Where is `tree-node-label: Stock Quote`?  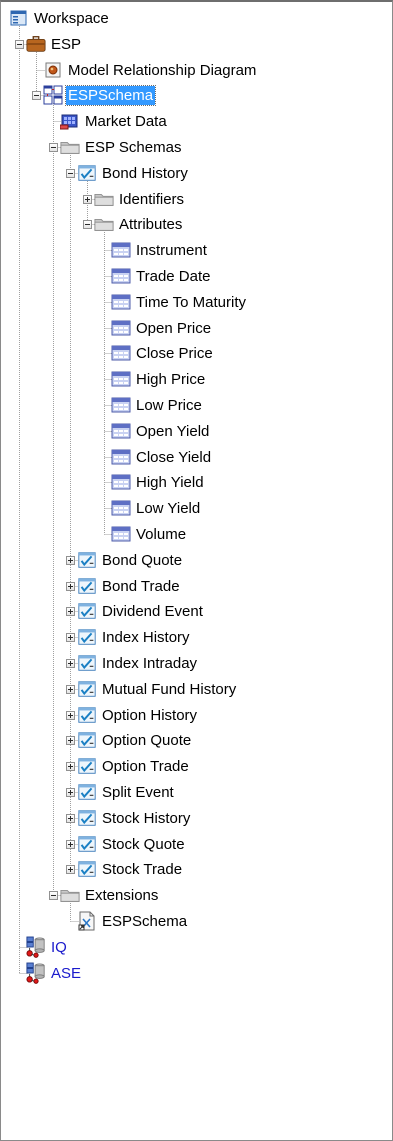
tree-node-label: Stock Quote is located at coordinates (143, 844).